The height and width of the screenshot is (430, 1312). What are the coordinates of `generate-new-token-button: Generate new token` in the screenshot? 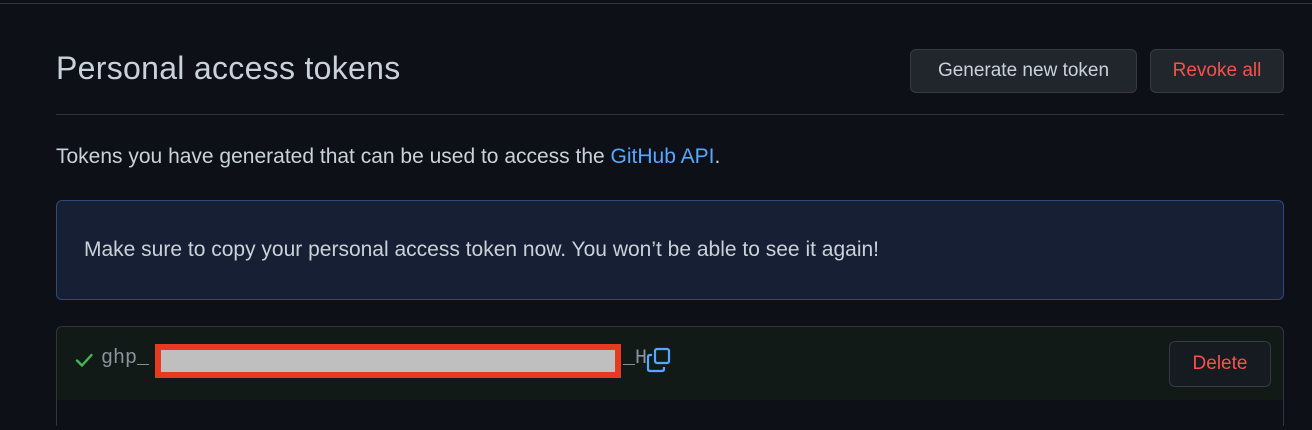 It's located at (1023, 71).